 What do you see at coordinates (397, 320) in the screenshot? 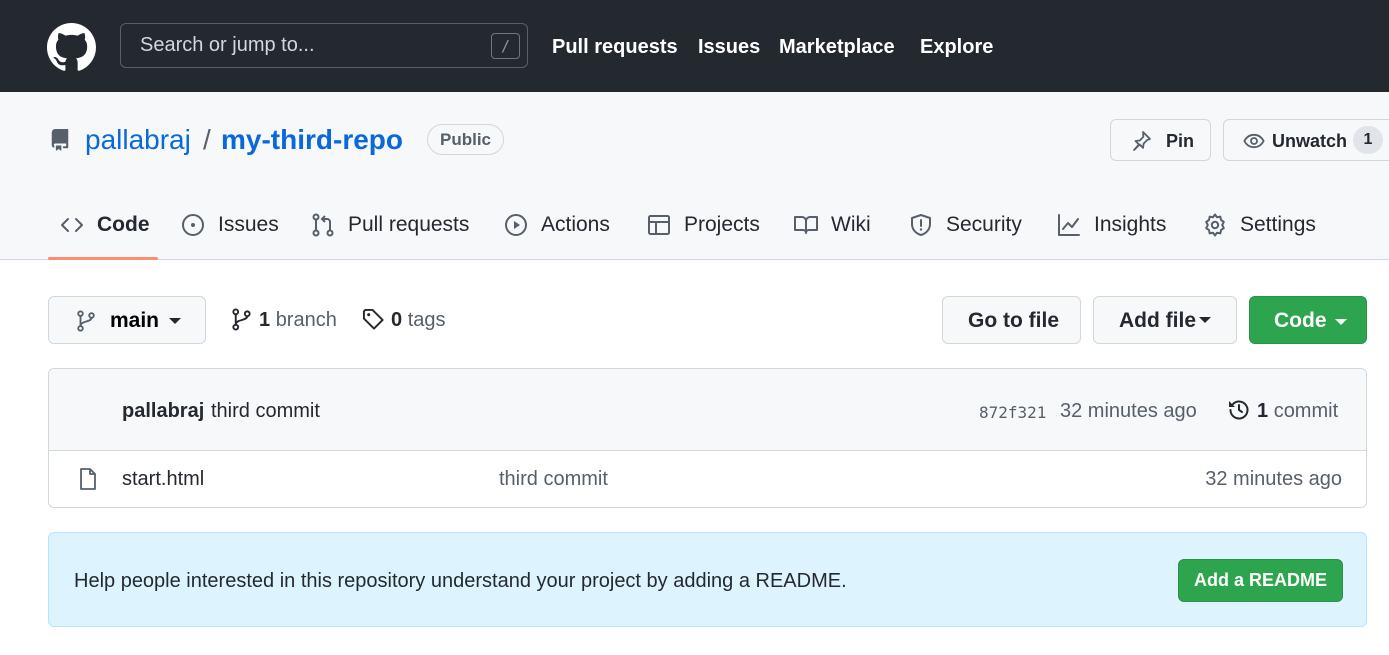
I see `tag-count: 0` at bounding box center [397, 320].